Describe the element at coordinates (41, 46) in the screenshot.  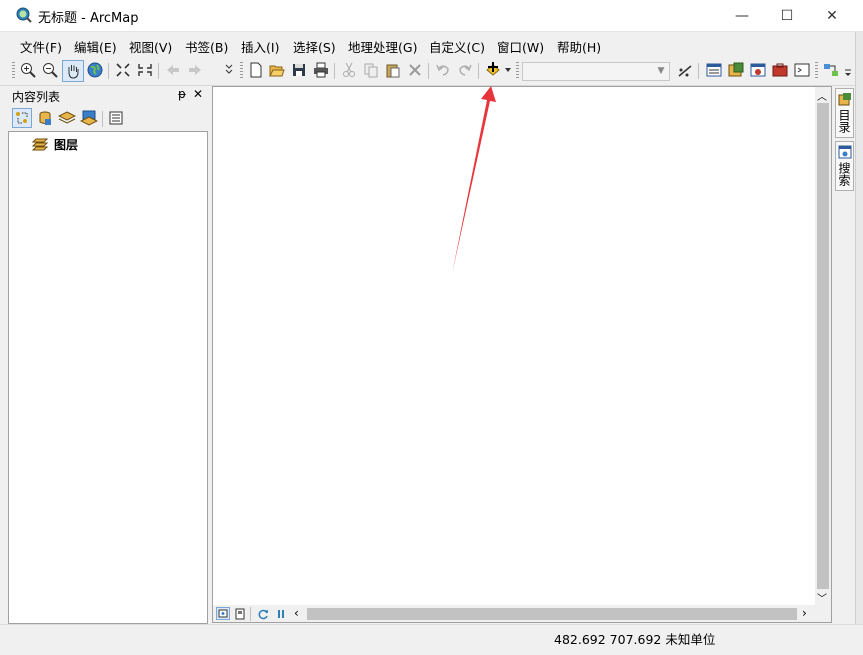
I see `menu-file: 文件(F)` at that location.